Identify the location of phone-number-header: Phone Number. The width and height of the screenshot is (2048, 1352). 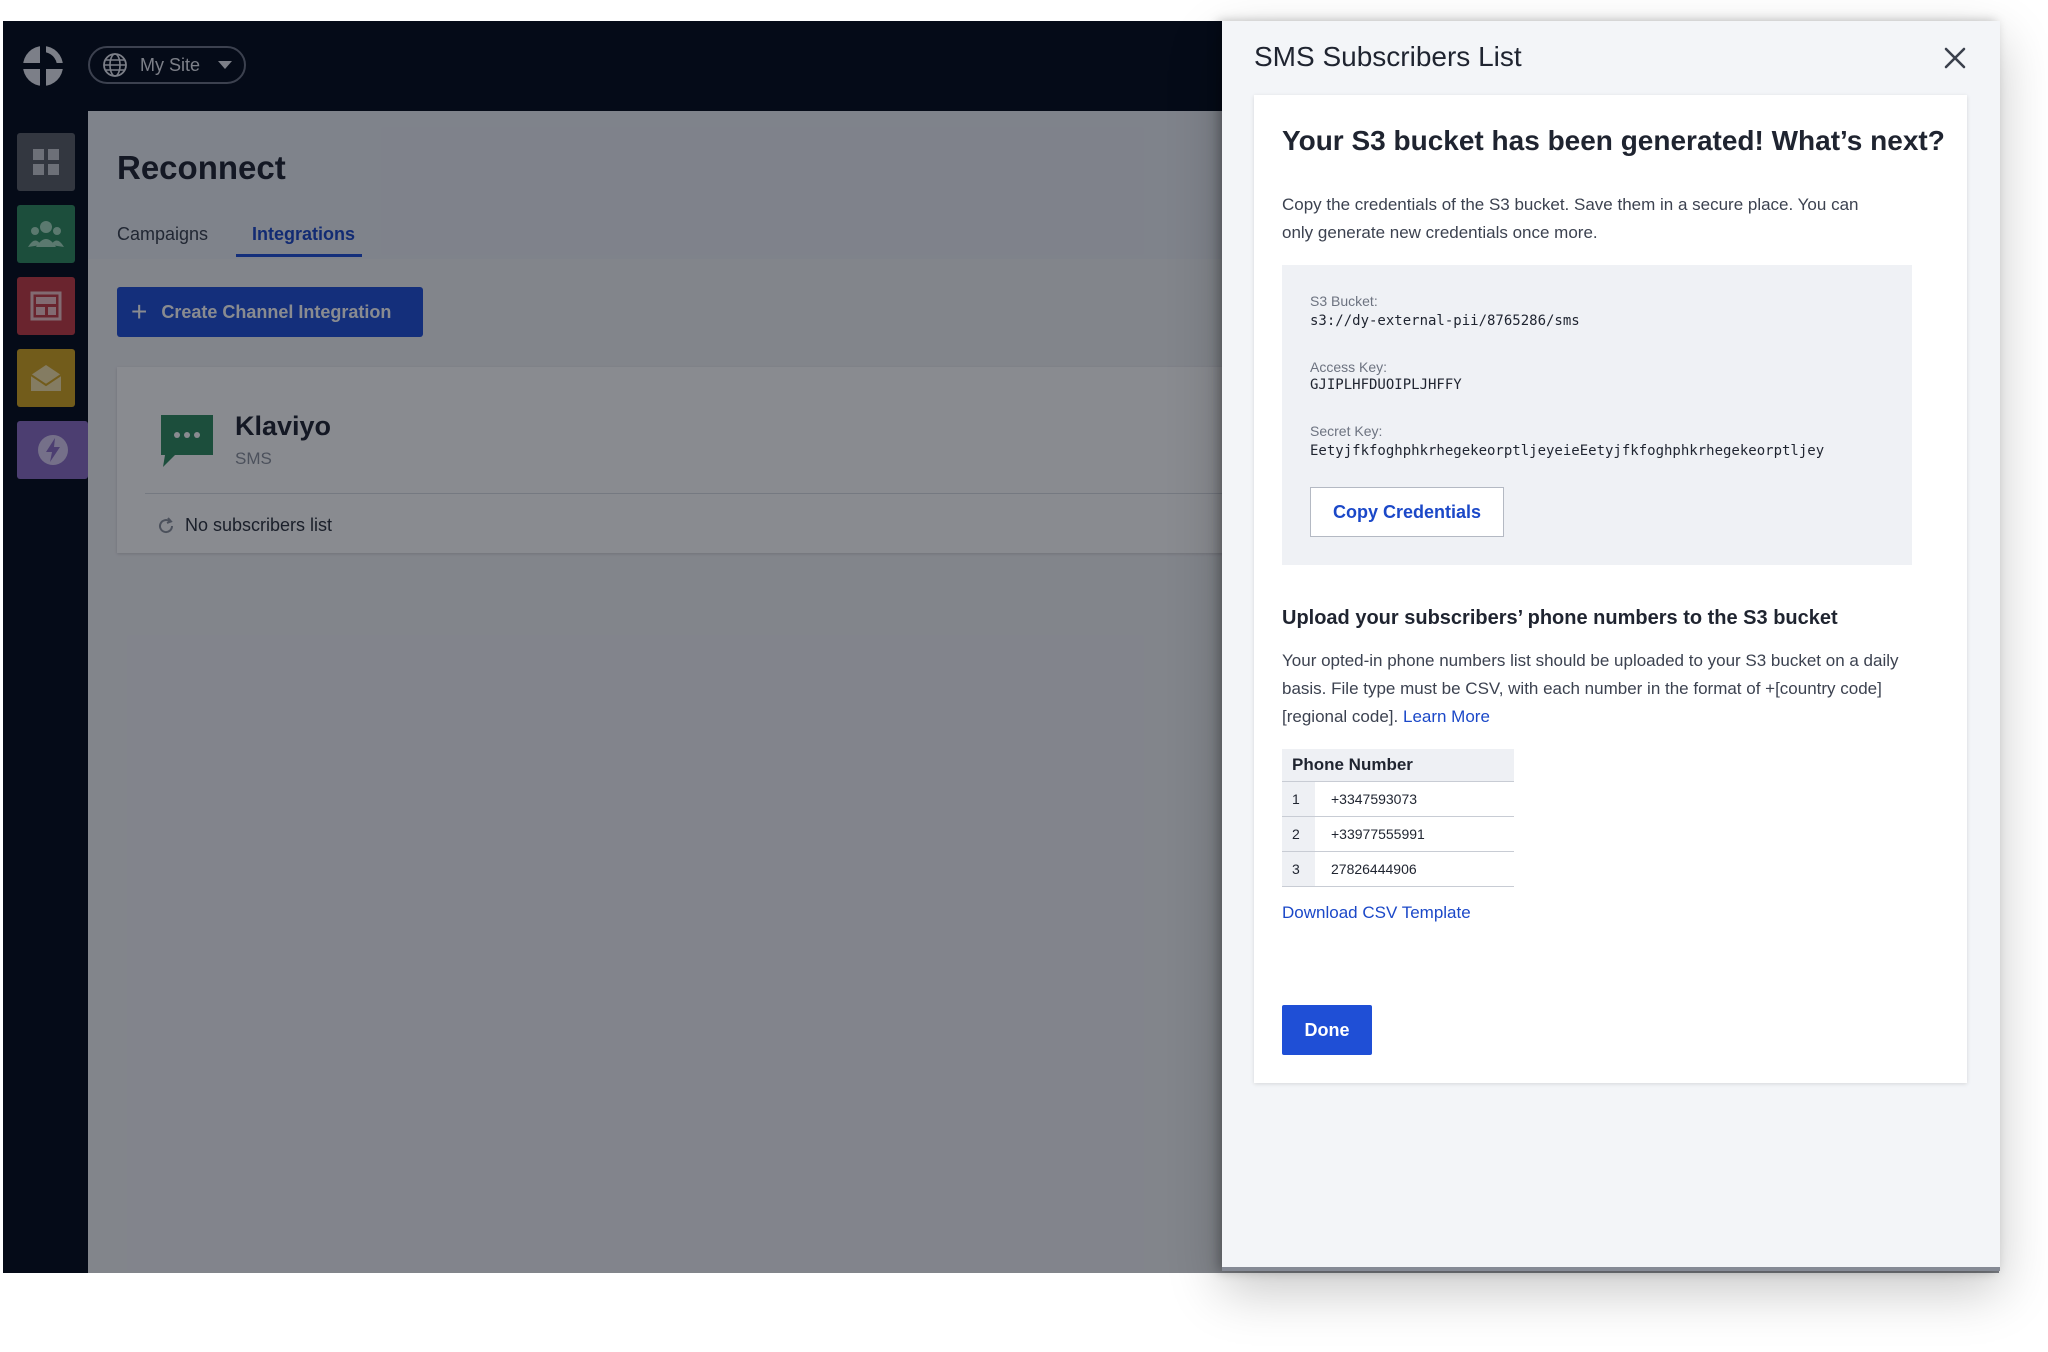
(1398, 765).